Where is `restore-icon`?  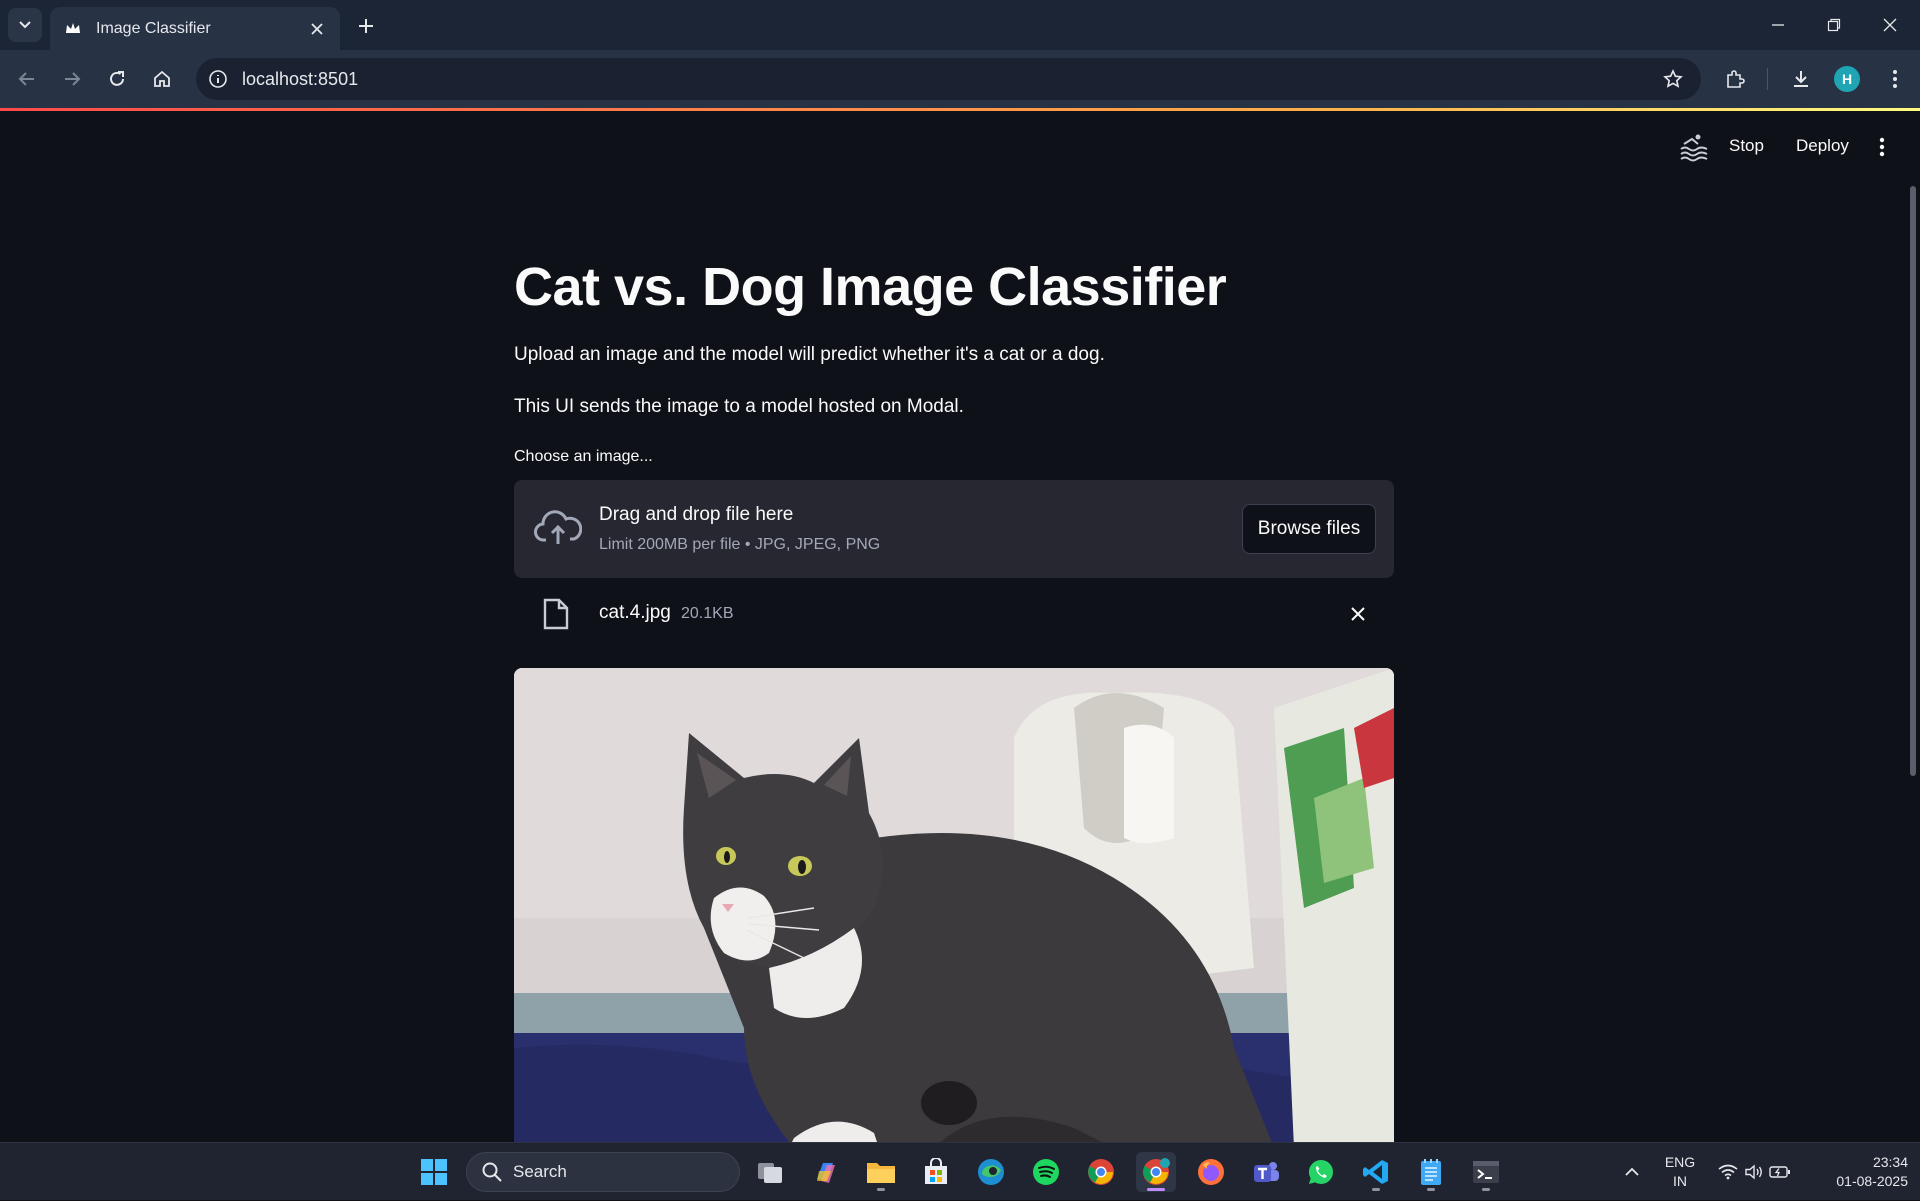
restore-icon is located at coordinates (1834, 25).